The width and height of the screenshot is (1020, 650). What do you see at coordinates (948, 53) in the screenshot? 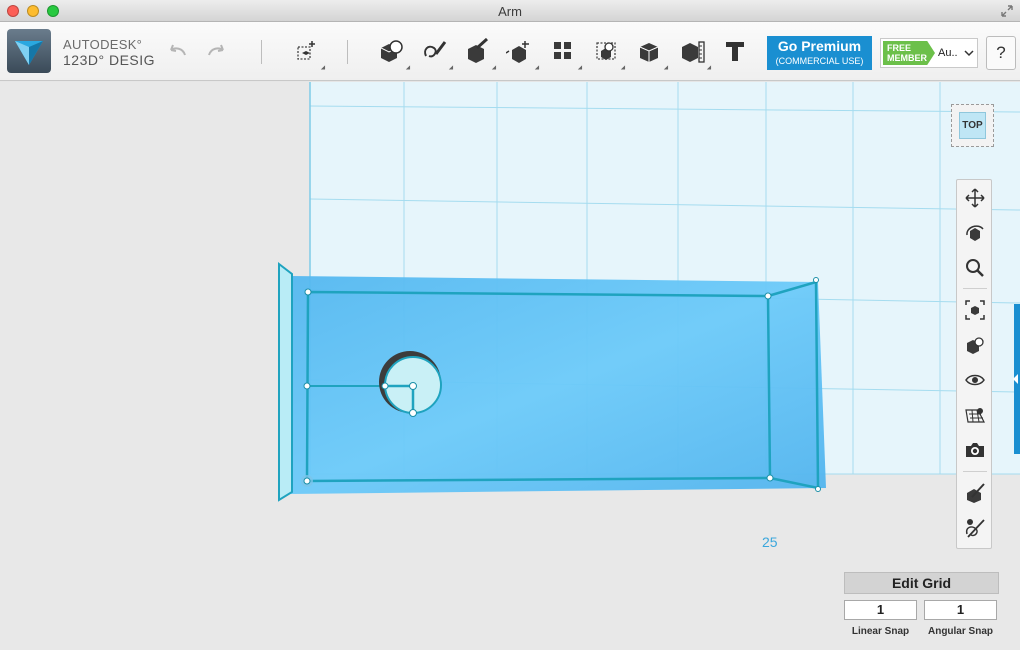
I see `account-name: Au..` at bounding box center [948, 53].